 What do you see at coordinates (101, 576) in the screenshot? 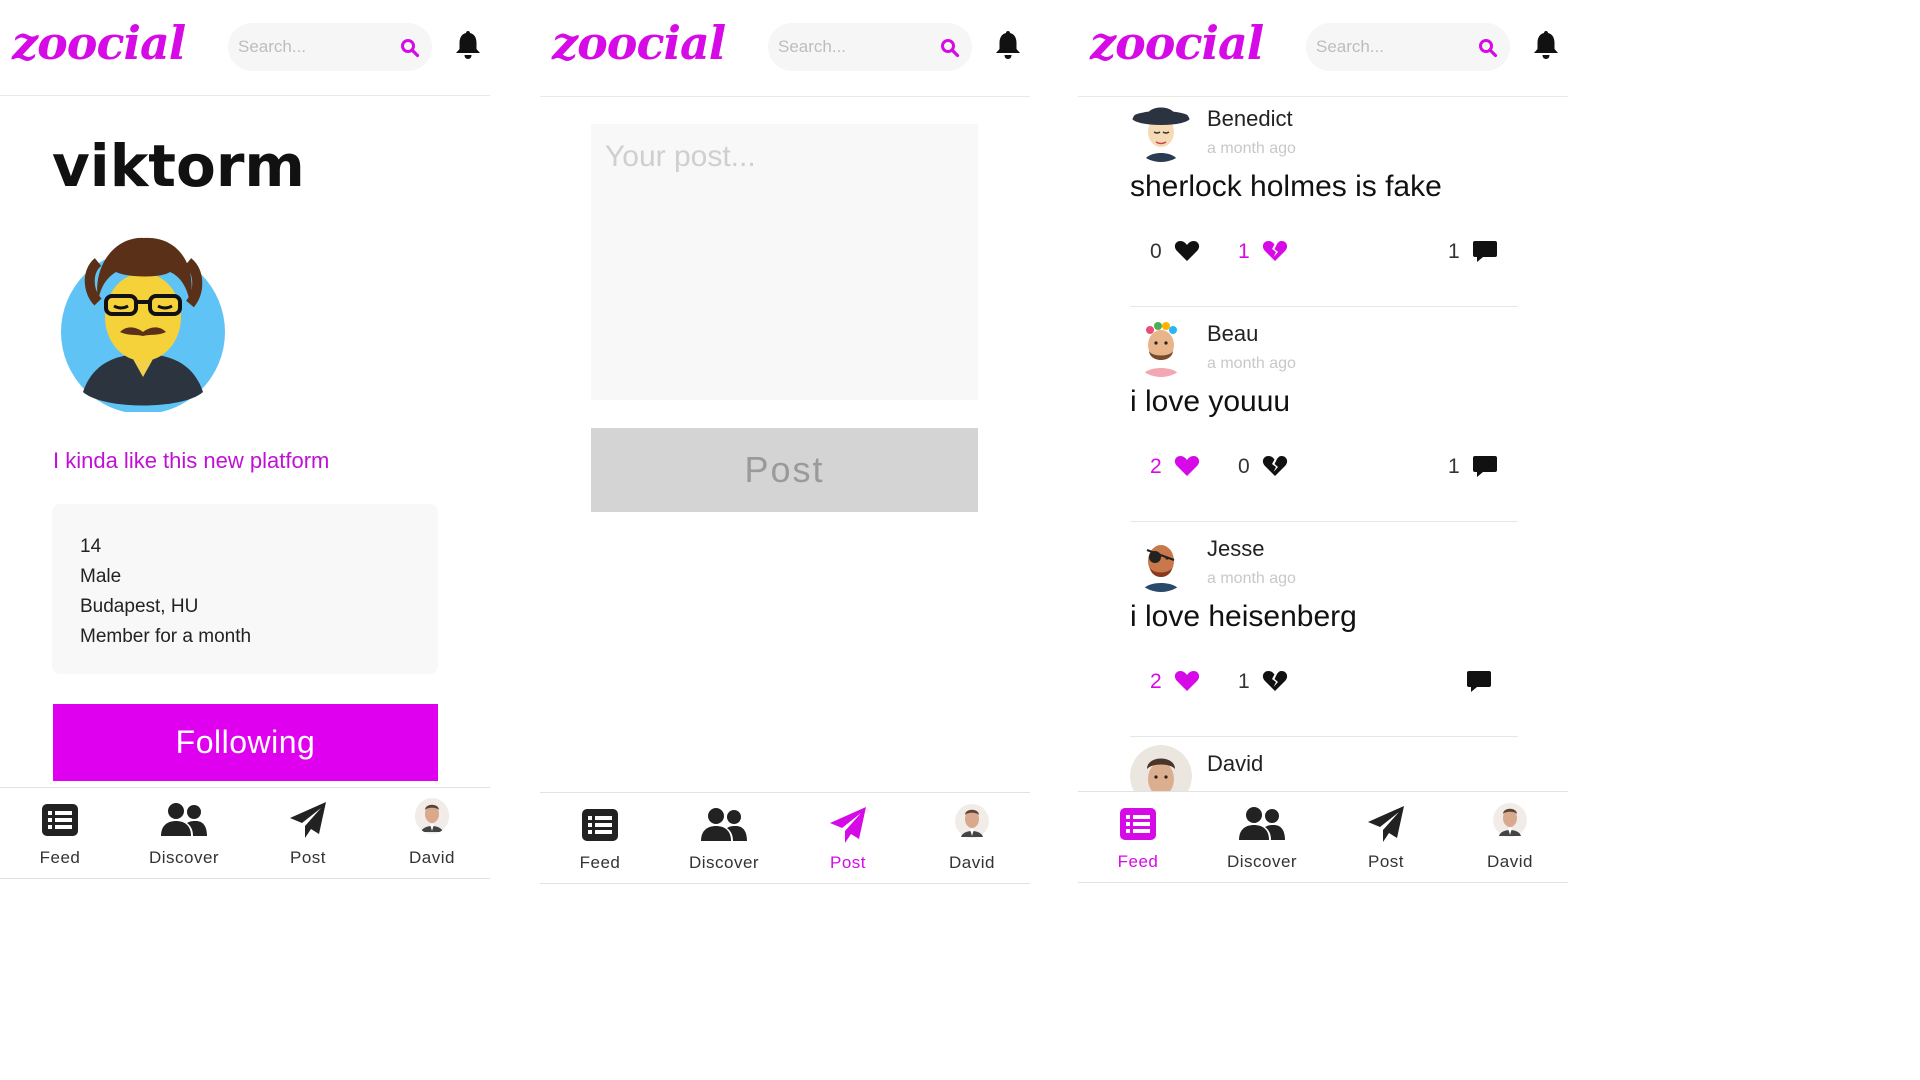
I see `profile-gender: Male` at bounding box center [101, 576].